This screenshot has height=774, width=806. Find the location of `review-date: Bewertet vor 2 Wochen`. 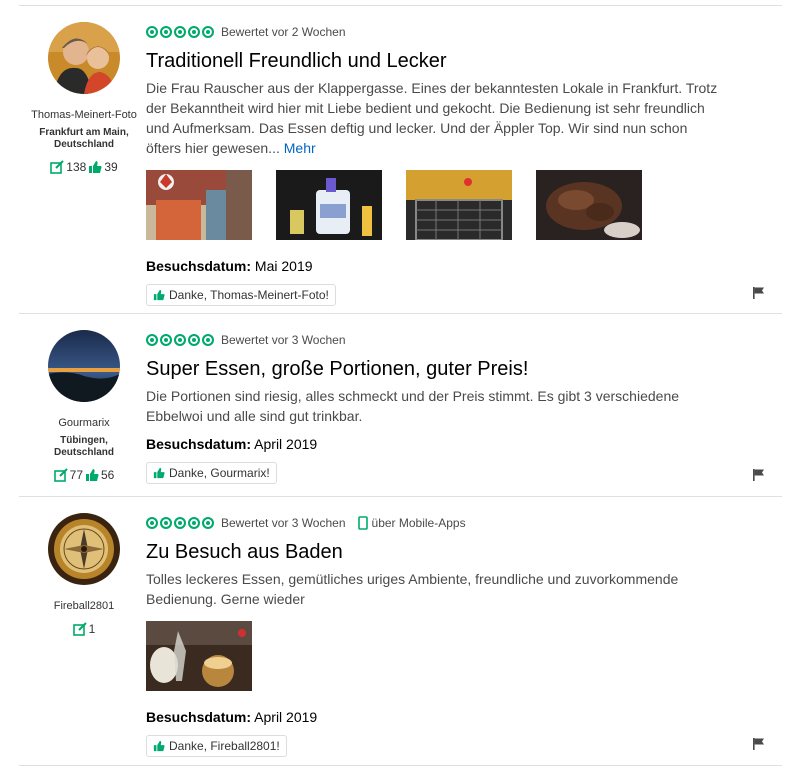

review-date: Bewertet vor 2 Wochen is located at coordinates (283, 32).